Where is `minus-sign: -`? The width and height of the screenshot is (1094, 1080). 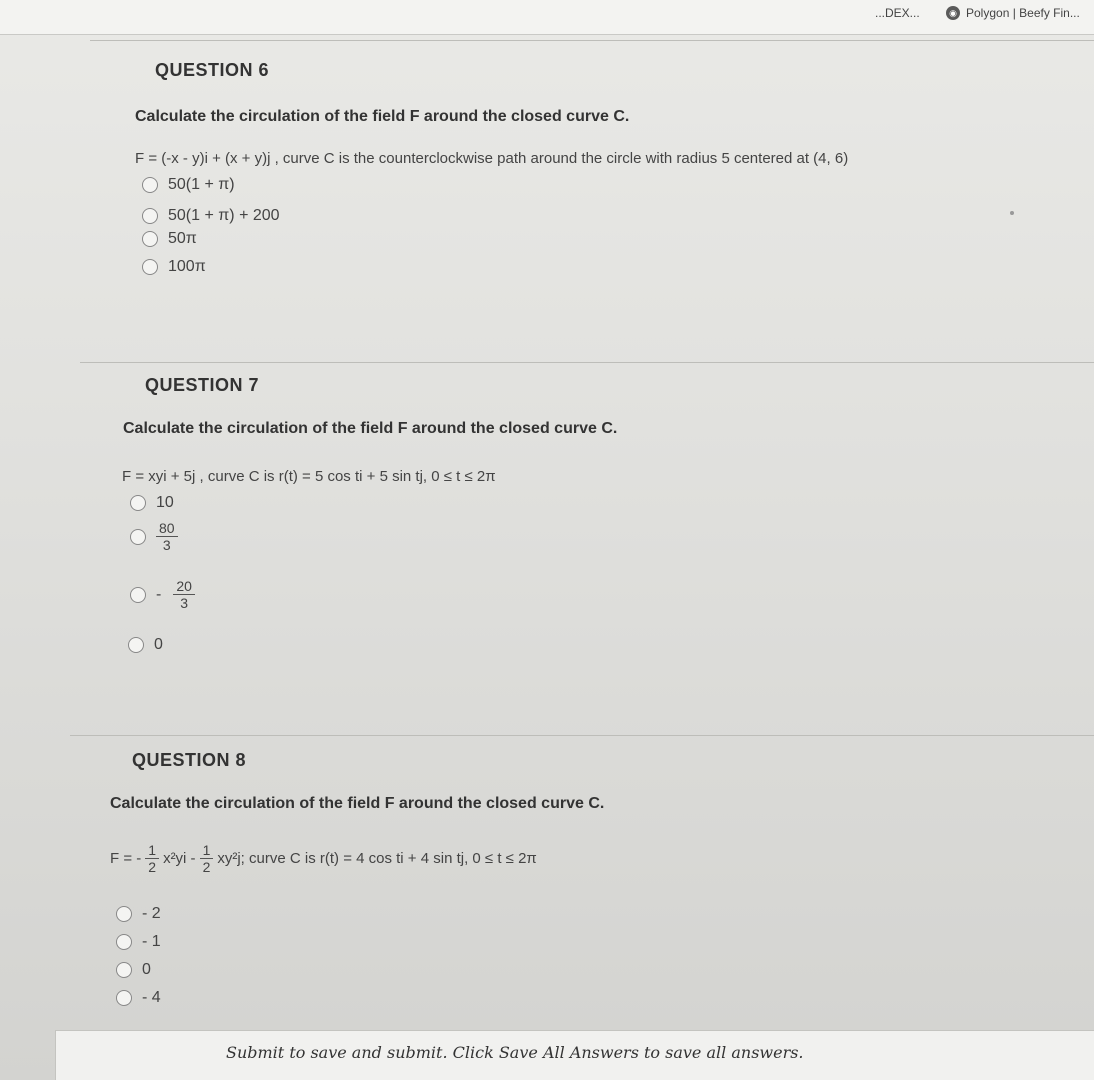 minus-sign: - is located at coordinates (159, 594).